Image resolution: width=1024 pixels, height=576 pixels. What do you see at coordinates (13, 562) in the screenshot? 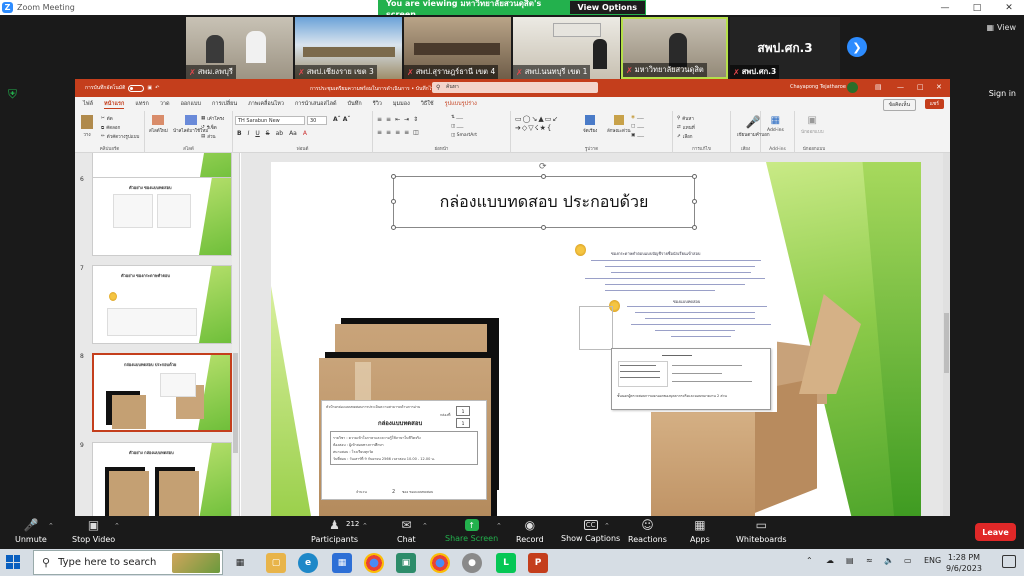
I see `windows-start-icon` at bounding box center [13, 562].